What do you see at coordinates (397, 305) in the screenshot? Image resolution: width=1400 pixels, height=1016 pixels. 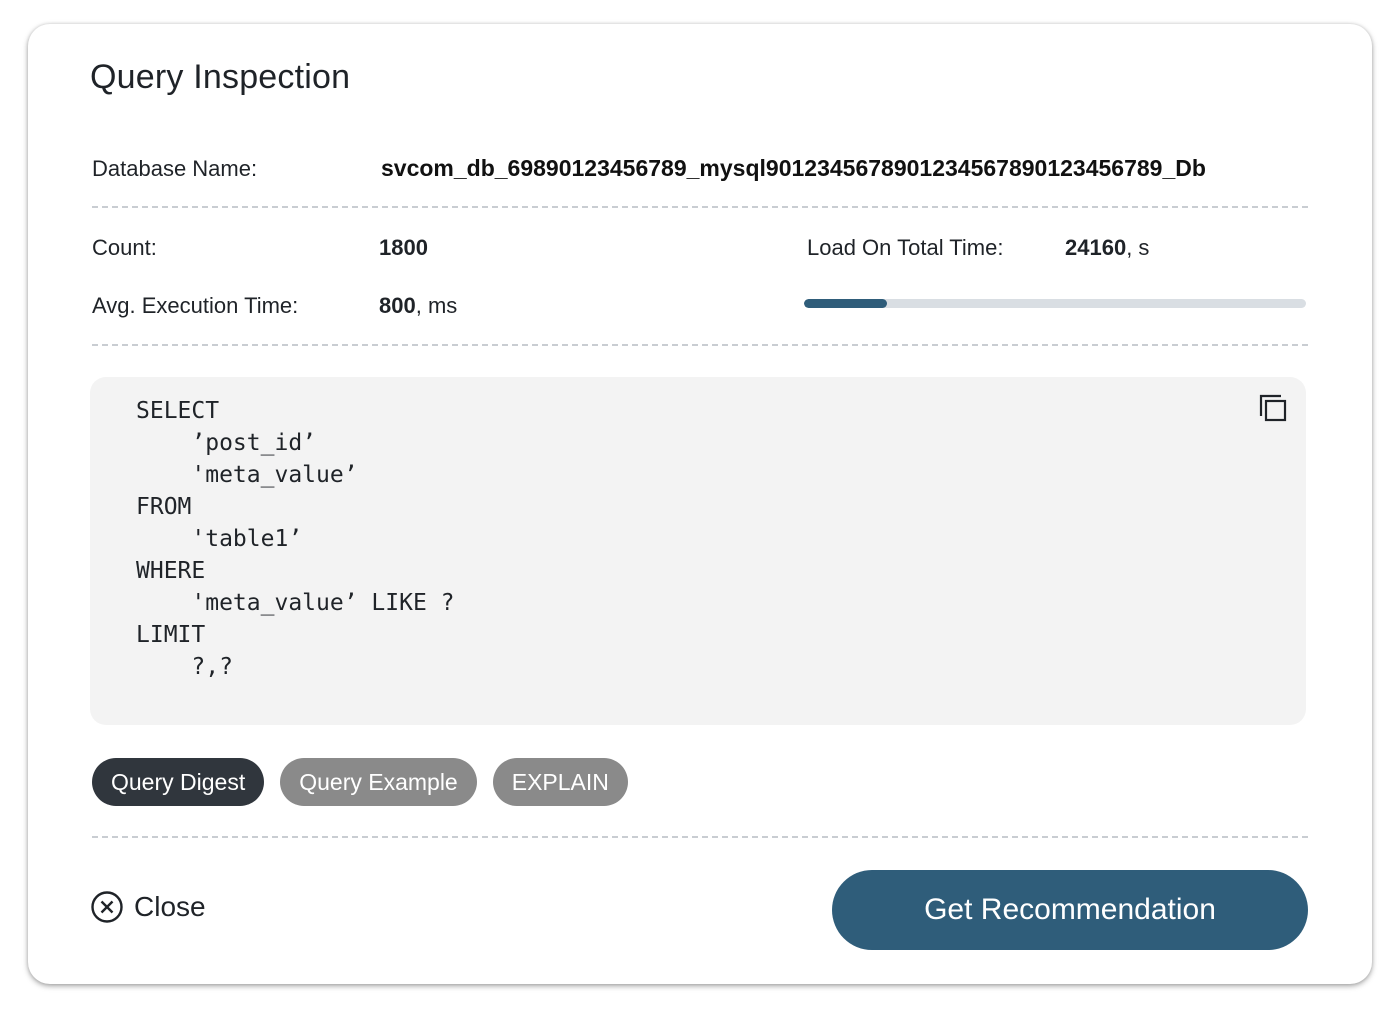 I see `avg-execution-time-number: 800` at bounding box center [397, 305].